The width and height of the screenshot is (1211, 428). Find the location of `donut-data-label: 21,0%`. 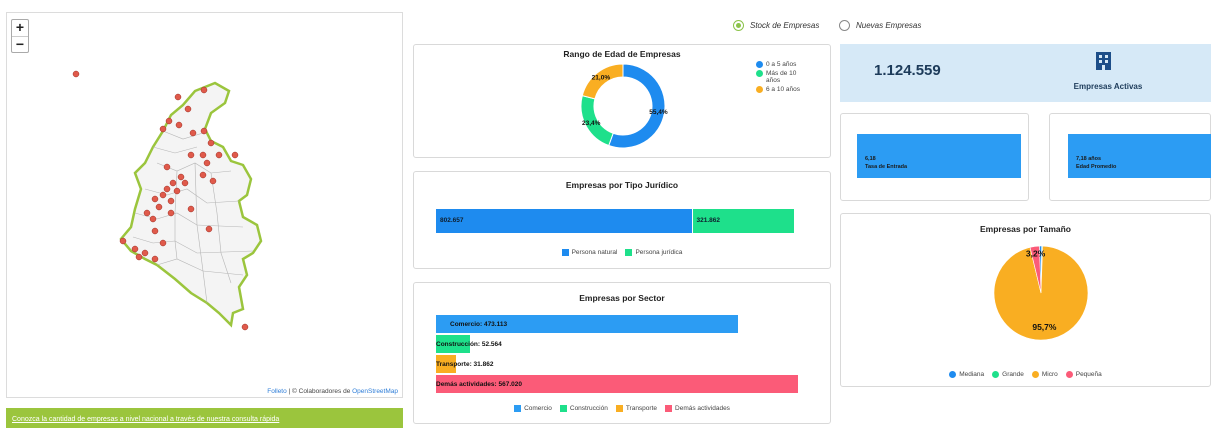

donut-data-label: 21,0% is located at coordinates (601, 78).